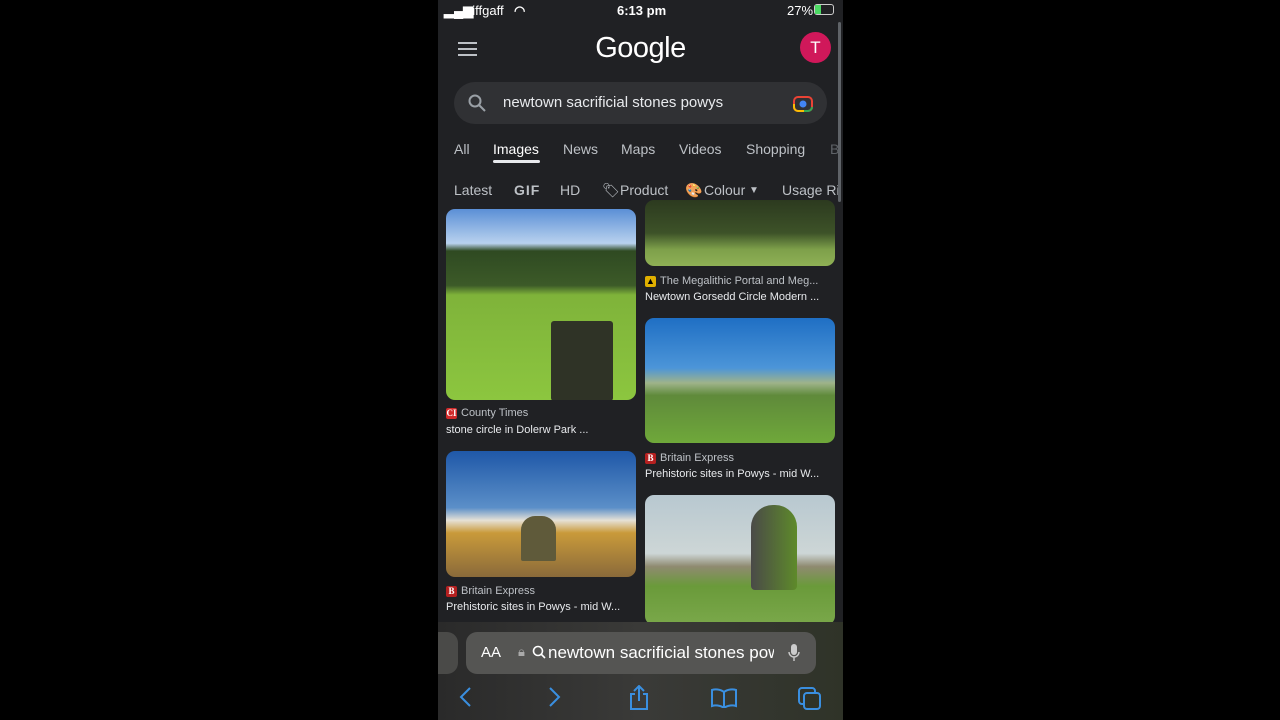 This screenshot has height=720, width=1280. I want to click on tab-all: All, so click(462, 149).